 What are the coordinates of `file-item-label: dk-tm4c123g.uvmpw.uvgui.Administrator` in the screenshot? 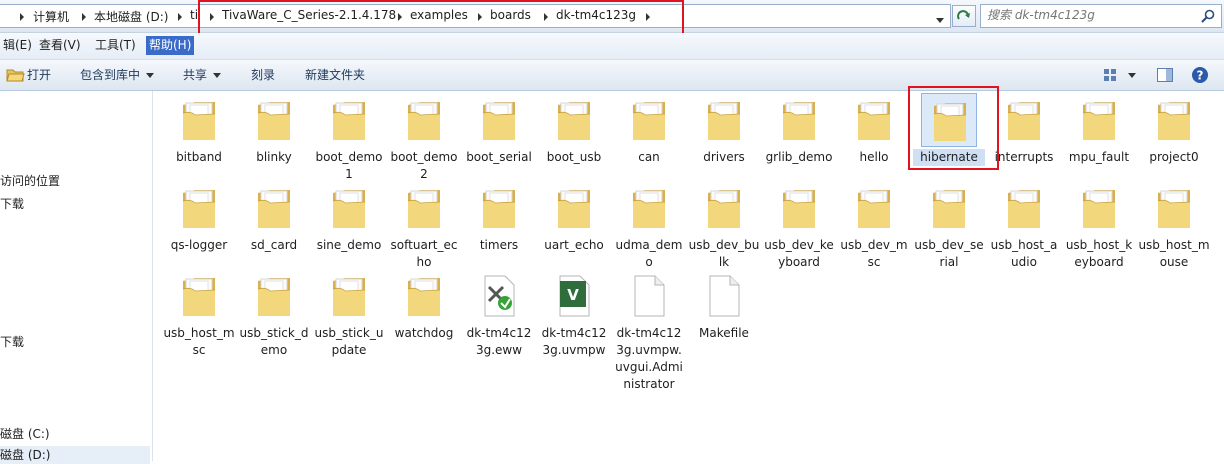 It's located at (649, 358).